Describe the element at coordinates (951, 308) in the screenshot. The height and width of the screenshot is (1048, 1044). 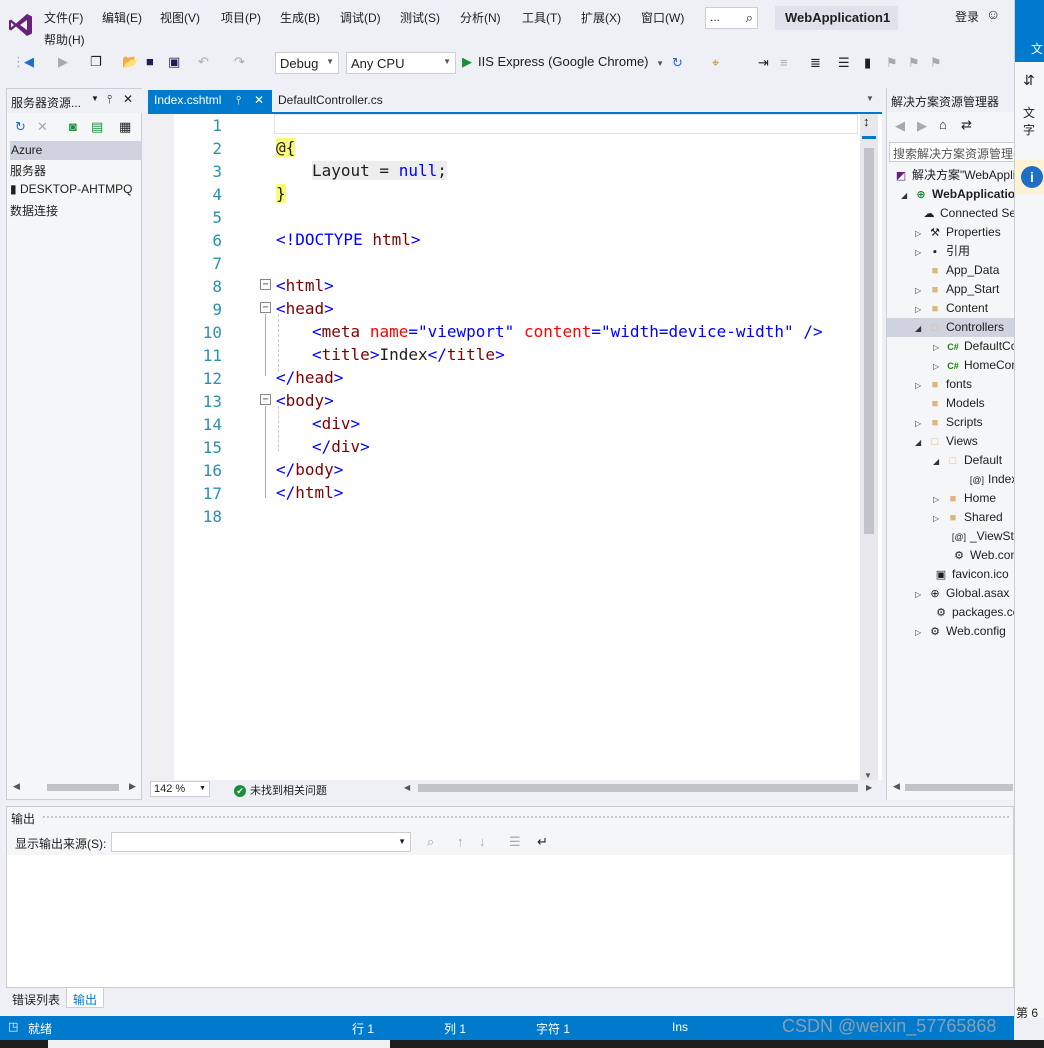
I see `tree-item-content: ▷ ■ Content` at that location.